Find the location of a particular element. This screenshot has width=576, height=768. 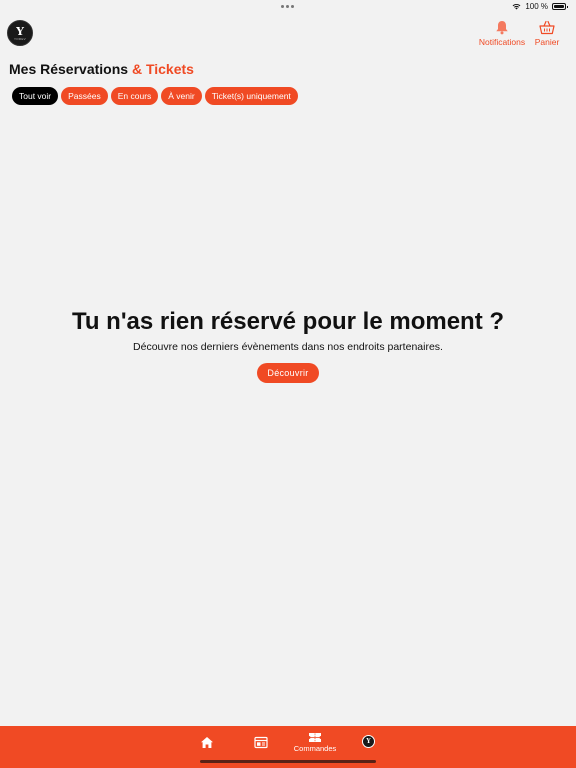

empty-state-title: Tu n'as rien réservé pour le moment ? is located at coordinates (288, 321).